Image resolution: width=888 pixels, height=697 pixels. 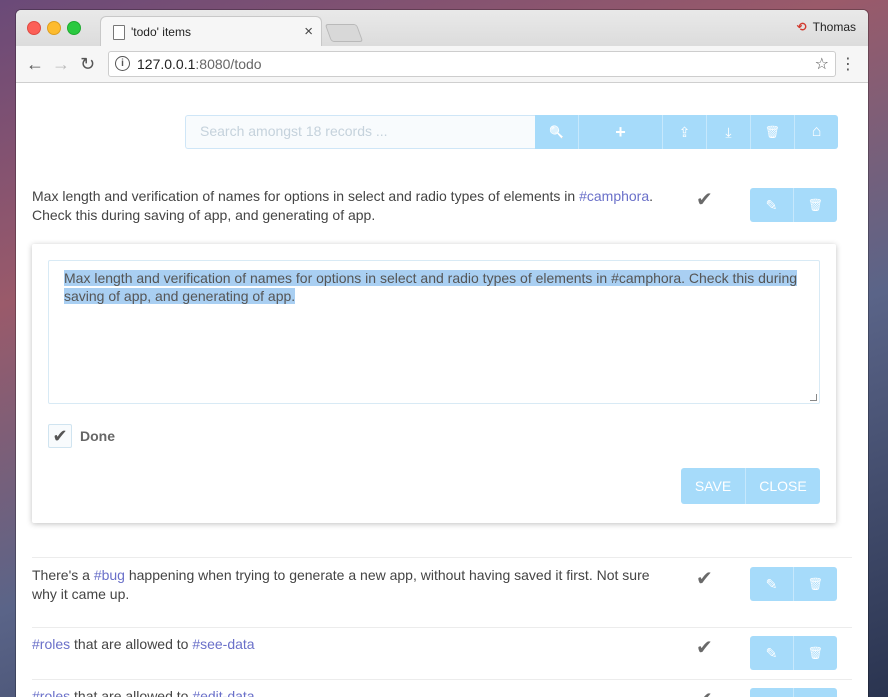 What do you see at coordinates (63, 575) in the screenshot?
I see `item-text-part: There's a` at bounding box center [63, 575].